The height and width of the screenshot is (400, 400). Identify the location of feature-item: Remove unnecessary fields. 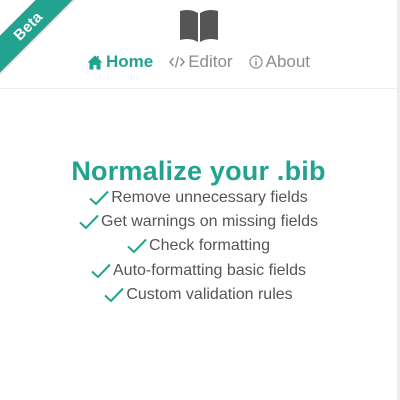
(198, 198).